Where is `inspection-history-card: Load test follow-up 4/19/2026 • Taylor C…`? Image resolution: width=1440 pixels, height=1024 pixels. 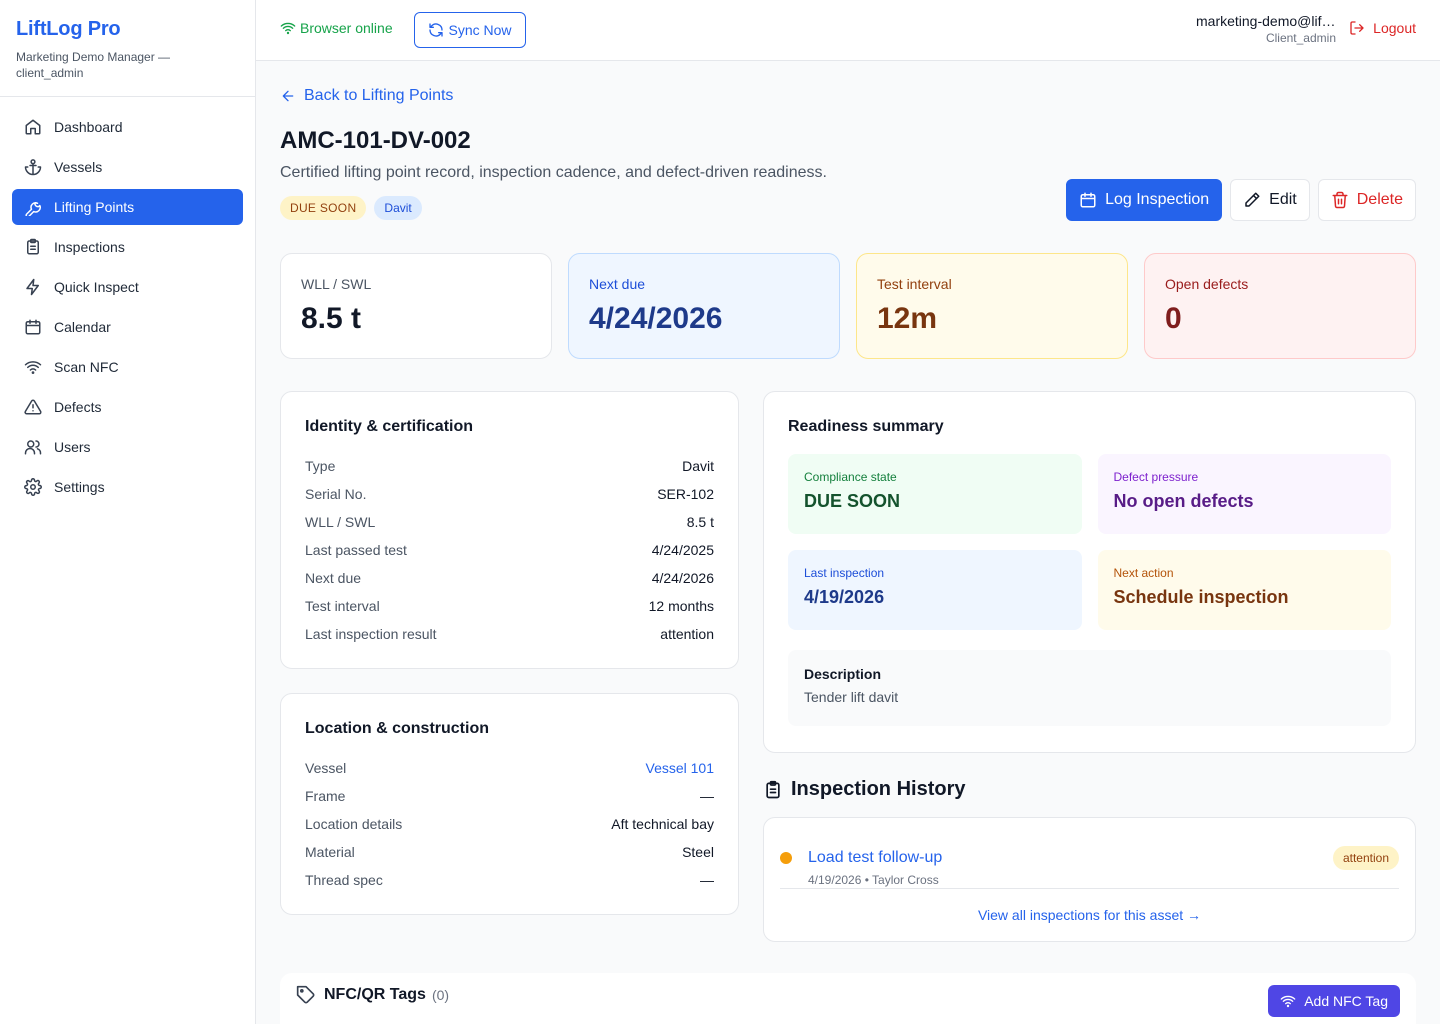
inspection-history-card: Load test follow-up 4/19/2026 • Taylor C… is located at coordinates (1089, 879).